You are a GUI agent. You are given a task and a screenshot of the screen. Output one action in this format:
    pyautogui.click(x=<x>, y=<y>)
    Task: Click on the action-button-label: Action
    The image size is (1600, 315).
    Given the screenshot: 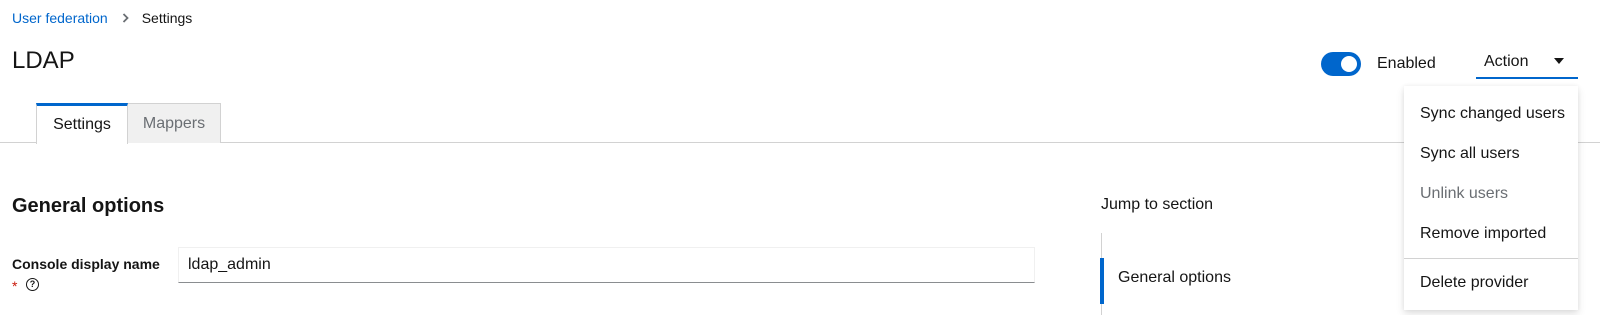 What is the action you would take?
    pyautogui.click(x=1506, y=61)
    